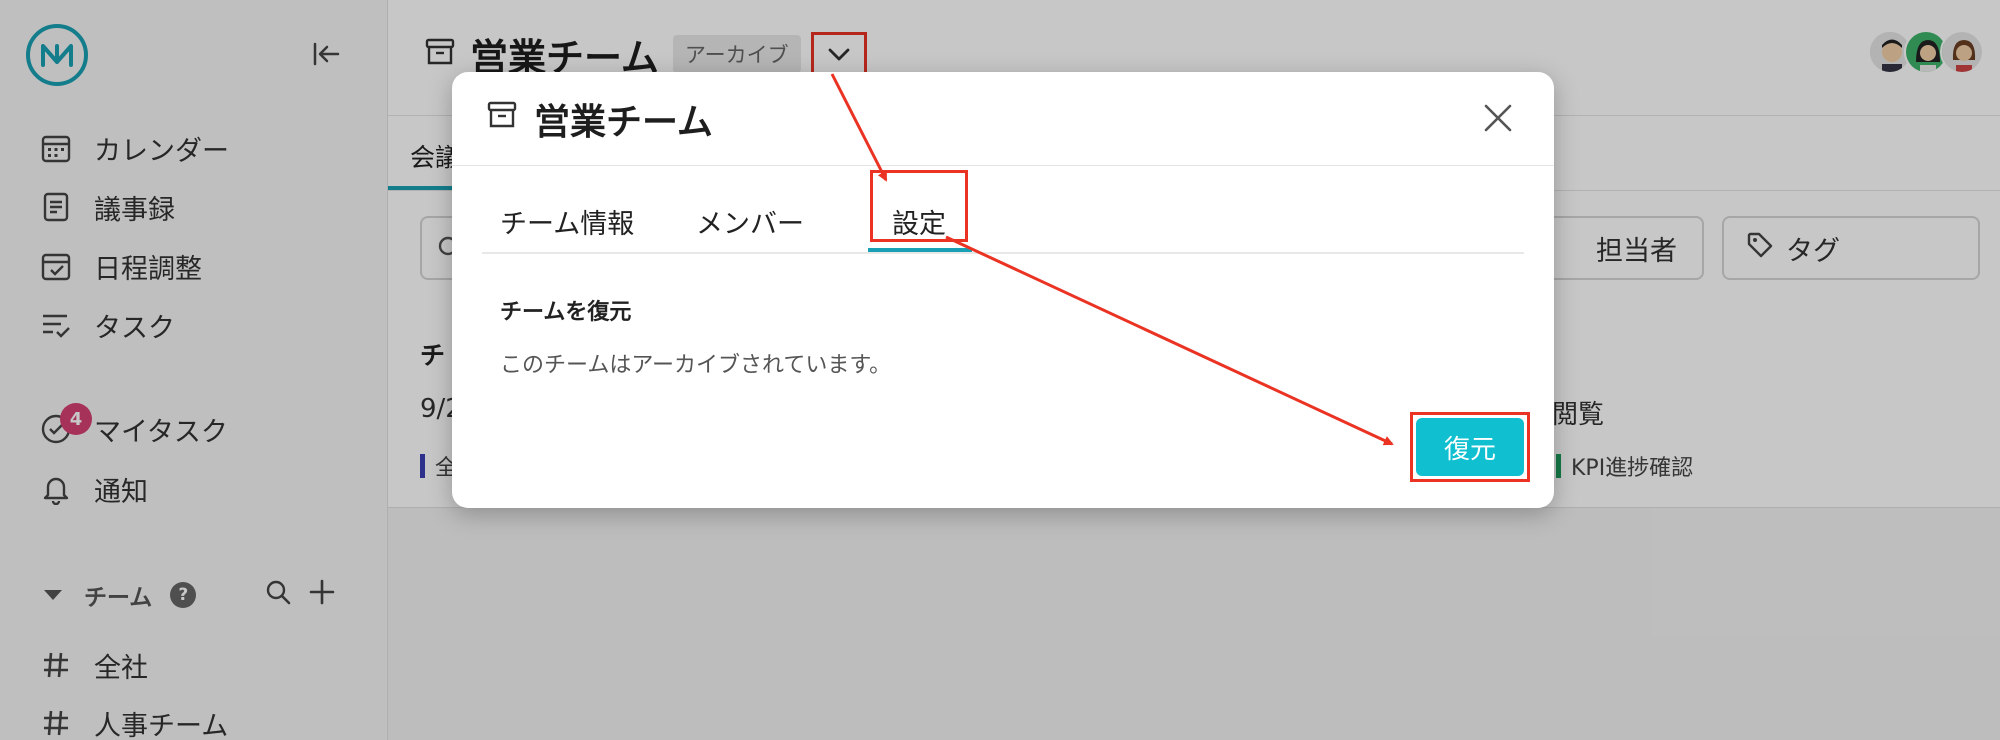  What do you see at coordinates (1003, 119) in the screenshot?
I see `dialog-header: 営業チーム` at bounding box center [1003, 119].